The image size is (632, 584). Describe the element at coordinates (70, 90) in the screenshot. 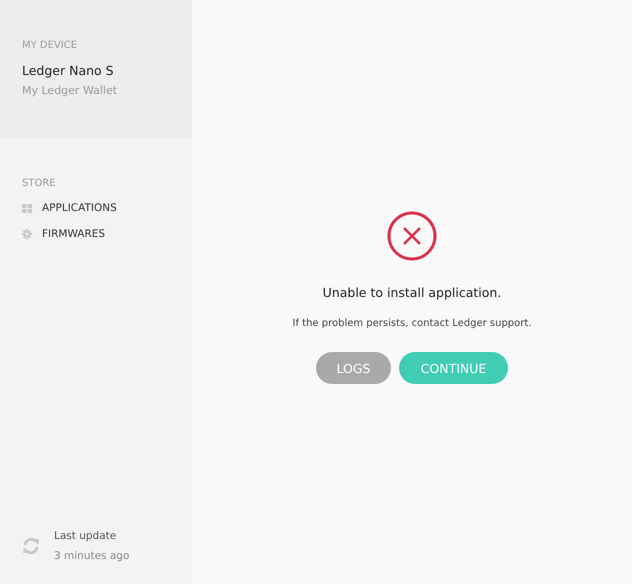

I see `device-subtitle: My Ledger Wallet` at that location.